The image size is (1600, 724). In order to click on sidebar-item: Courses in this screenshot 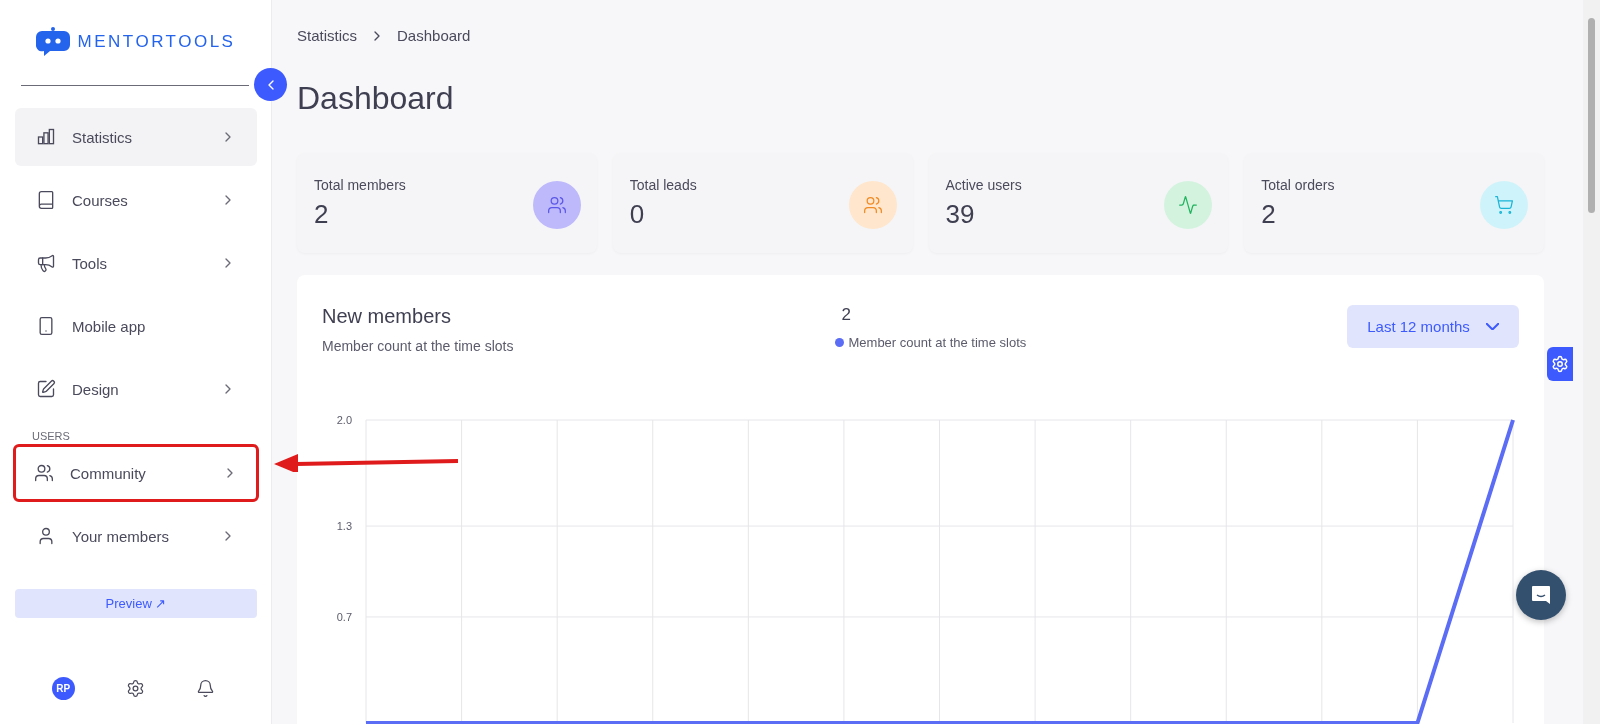, I will do `click(136, 200)`.